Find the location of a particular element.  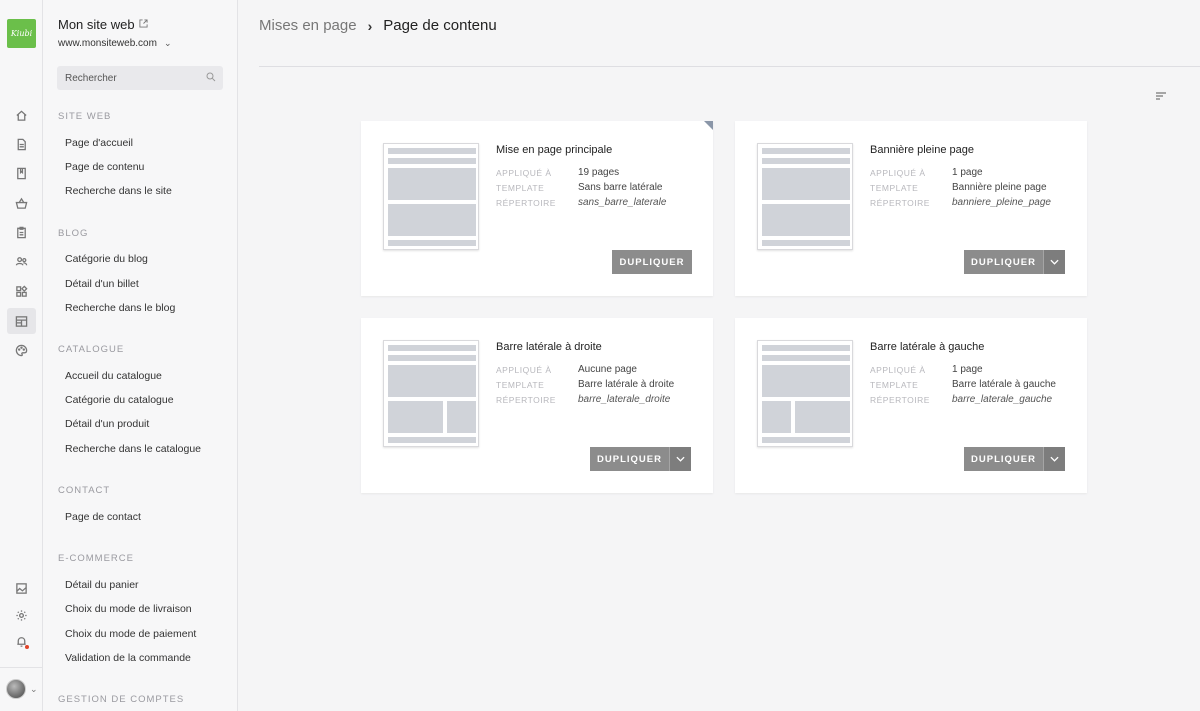

template-value: Sans barre latérale is located at coordinates (620, 187).